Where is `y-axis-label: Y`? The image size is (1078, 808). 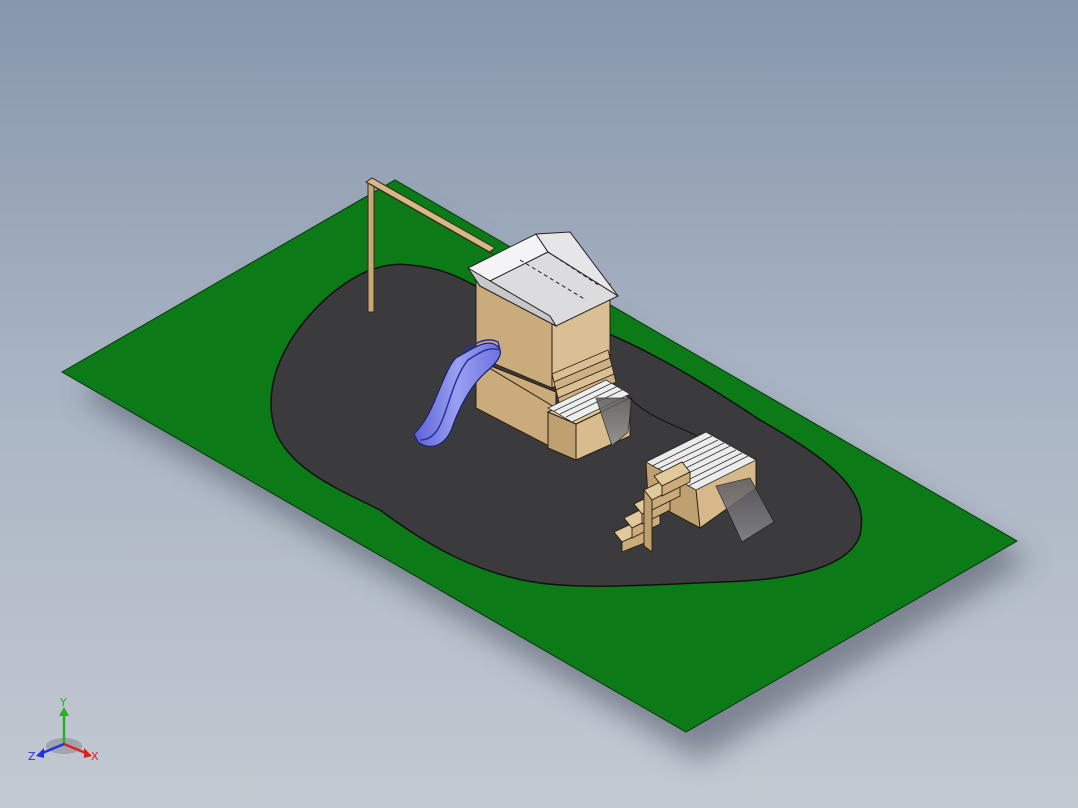
y-axis-label: Y is located at coordinates (63, 702).